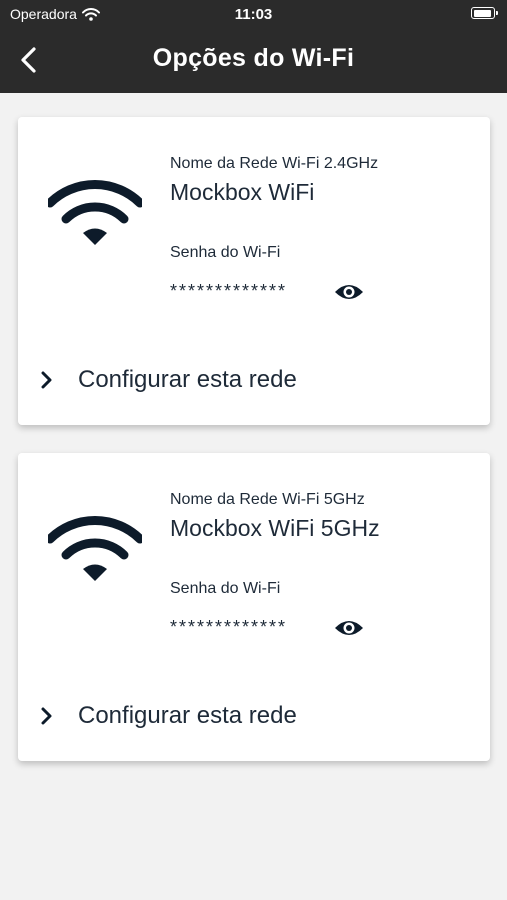 The width and height of the screenshot is (507, 900). What do you see at coordinates (484, 13) in the screenshot?
I see `battery-icon` at bounding box center [484, 13].